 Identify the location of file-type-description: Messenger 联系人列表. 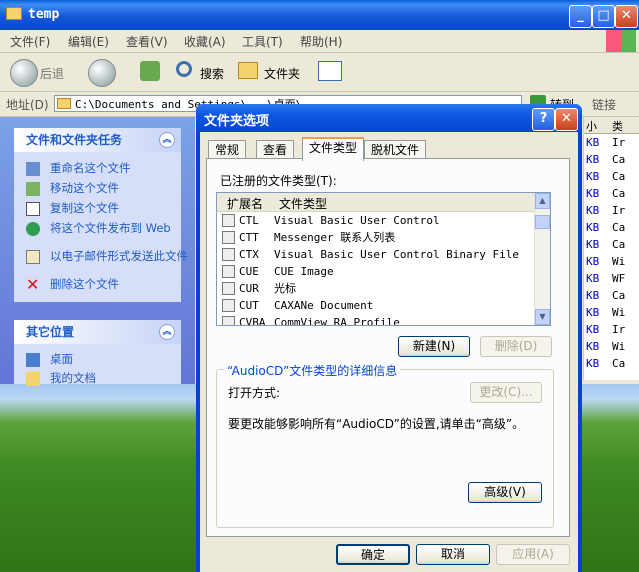
(335, 237).